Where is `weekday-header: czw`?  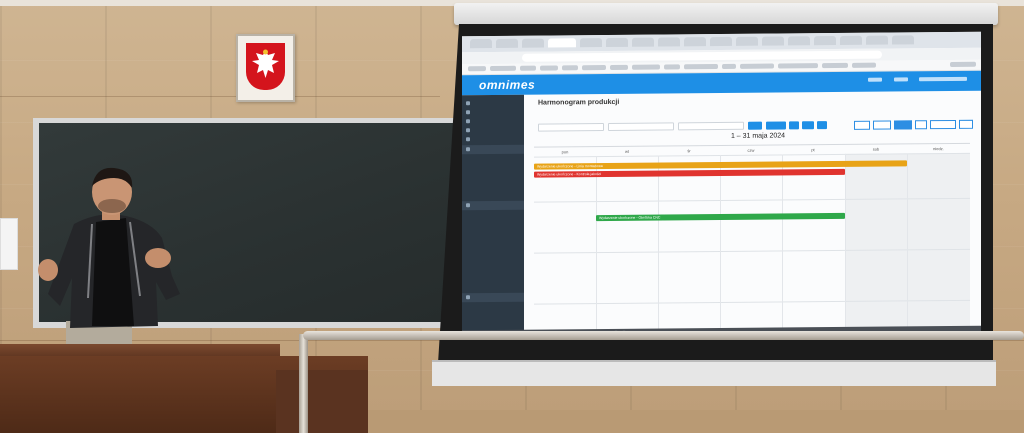
weekday-header: czw is located at coordinates (751, 150).